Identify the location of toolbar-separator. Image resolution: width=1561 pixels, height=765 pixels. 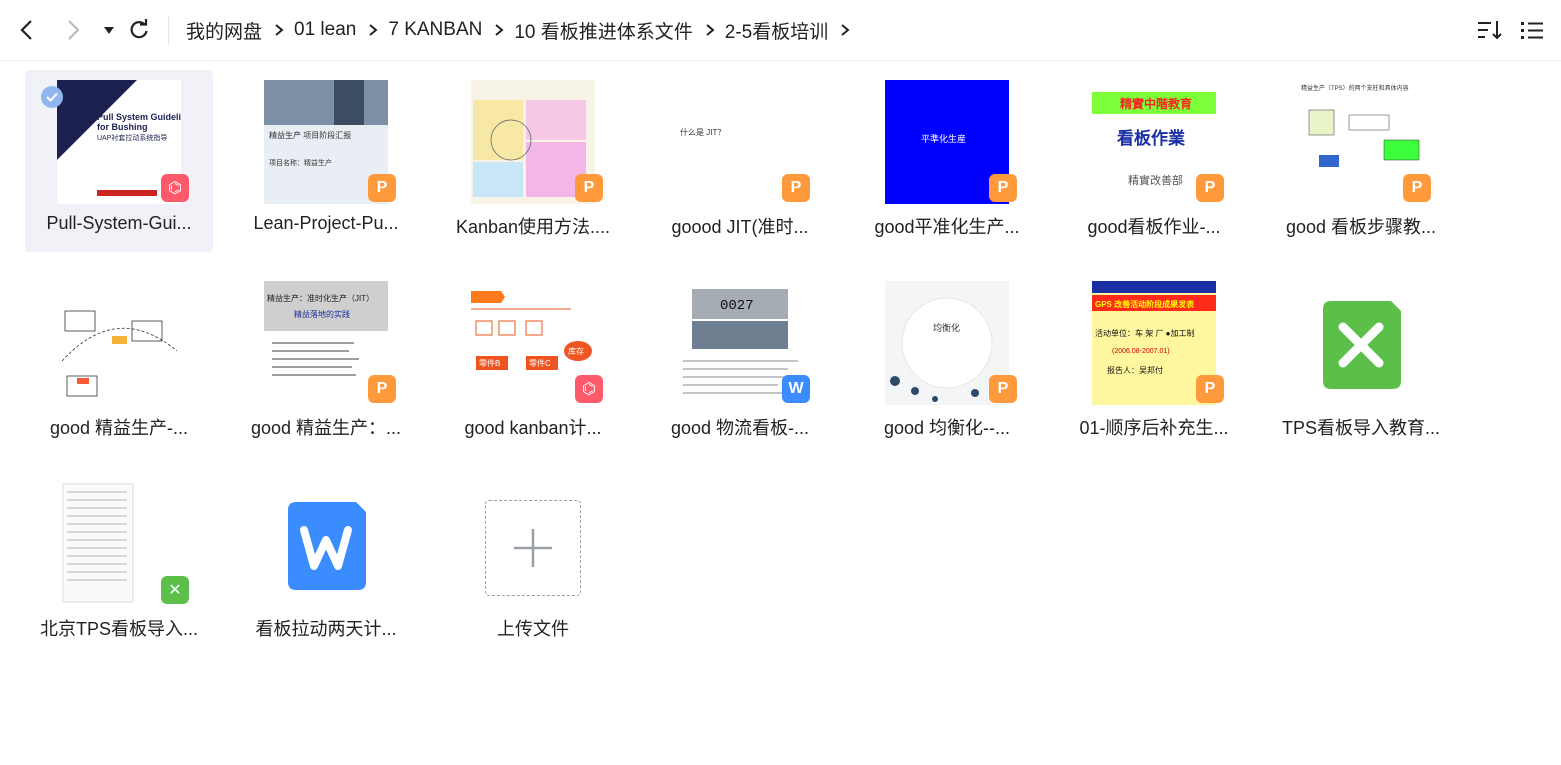
(168, 30).